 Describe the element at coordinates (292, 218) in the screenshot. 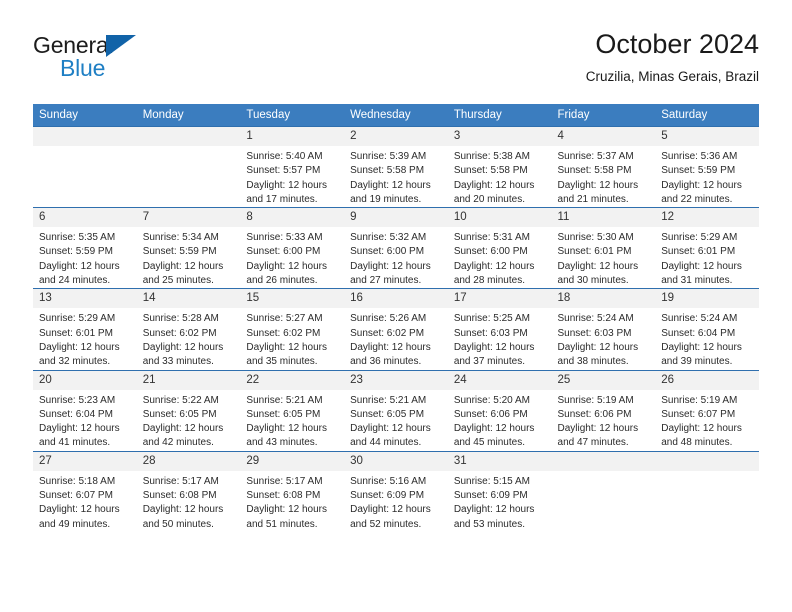

I see `day-number: 8` at that location.